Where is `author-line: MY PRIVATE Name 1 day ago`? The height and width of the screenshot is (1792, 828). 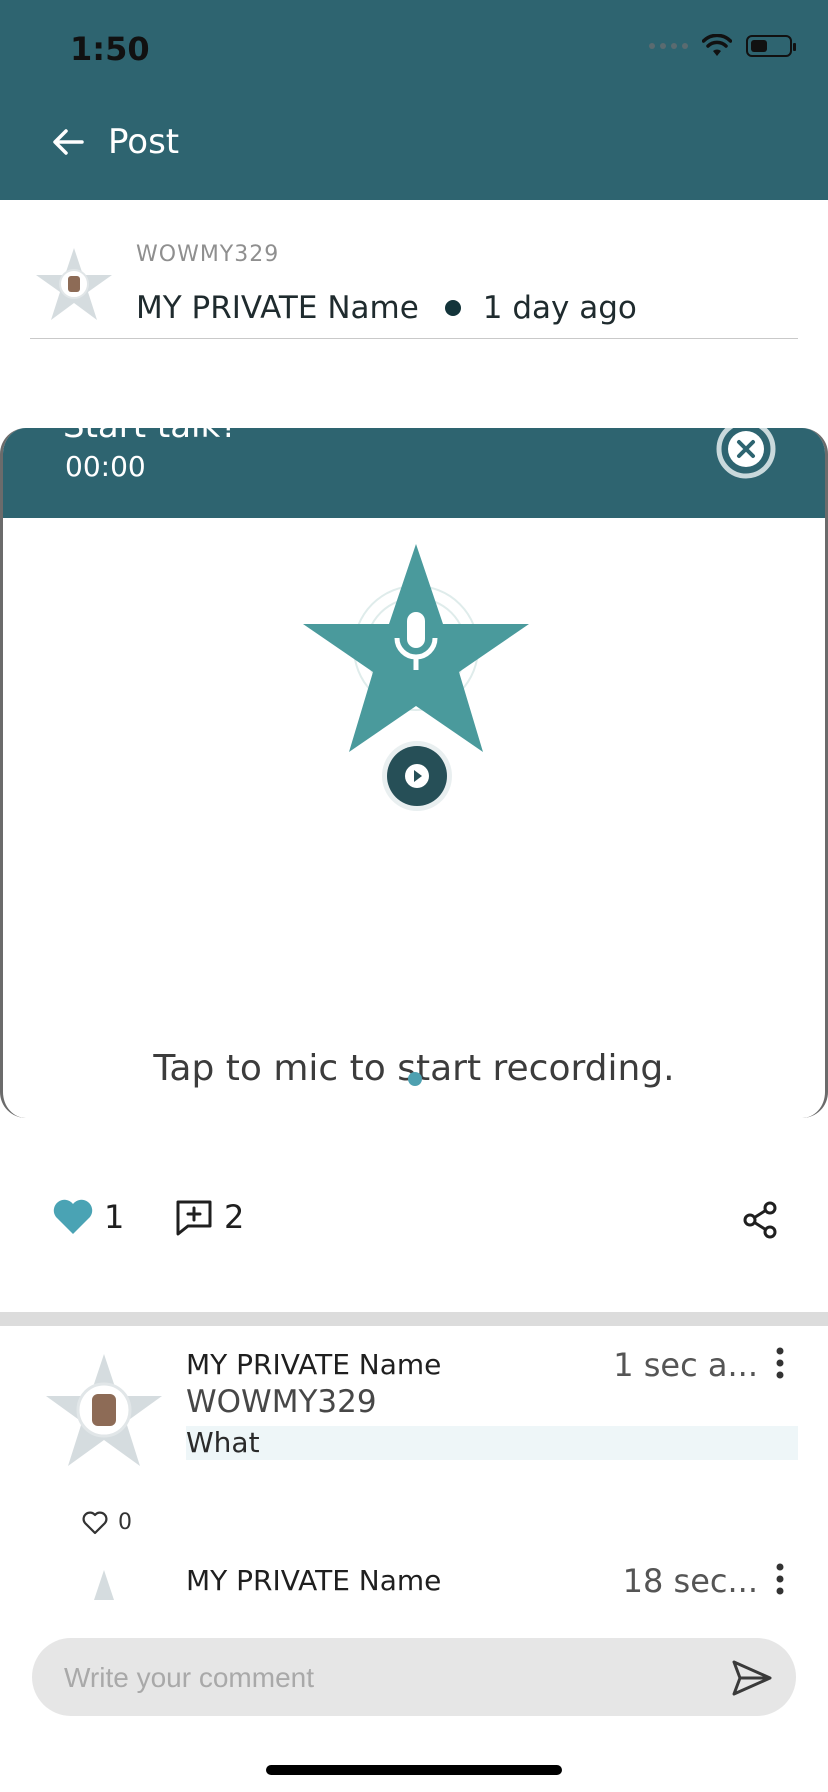
author-line: MY PRIVATE Name 1 day ago is located at coordinates (386, 308).